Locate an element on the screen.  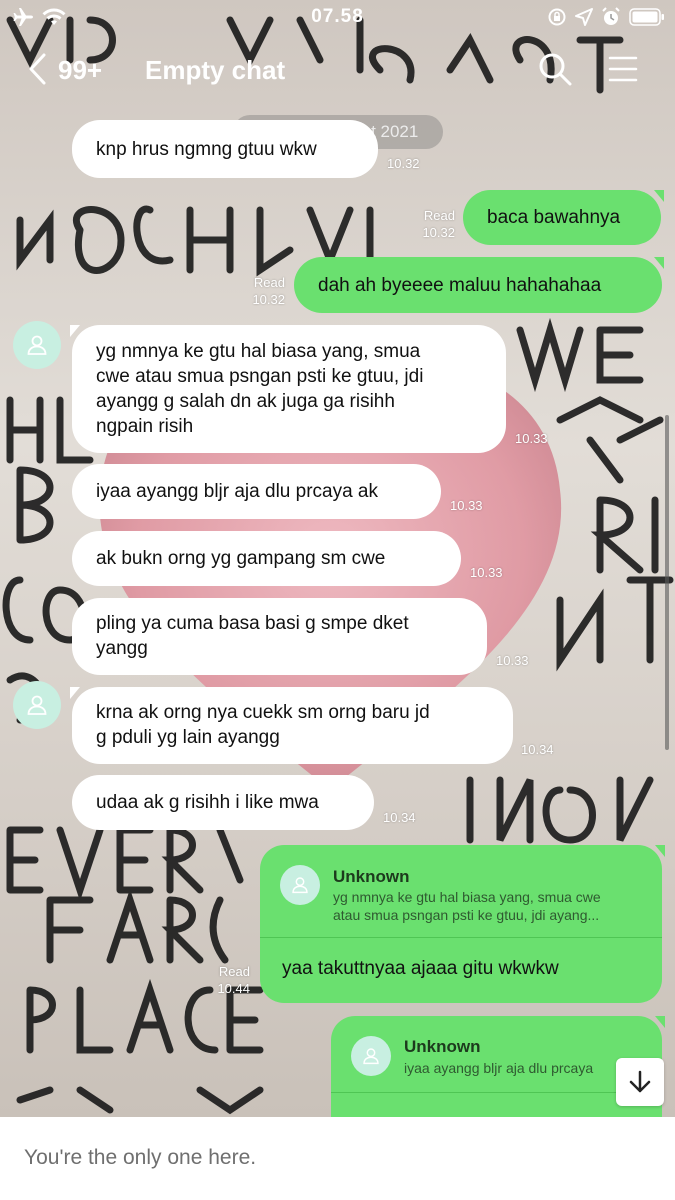
unread-count-badge: 99+ is located at coordinates (80, 70).